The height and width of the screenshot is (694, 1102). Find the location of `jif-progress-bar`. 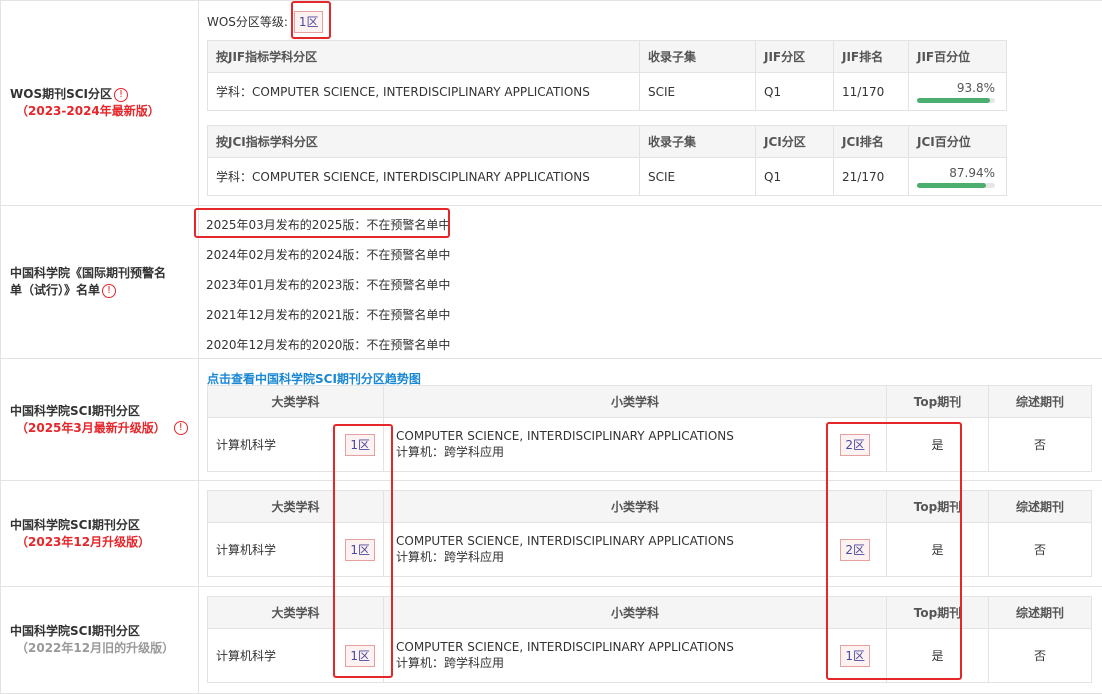

jif-progress-bar is located at coordinates (956, 100).